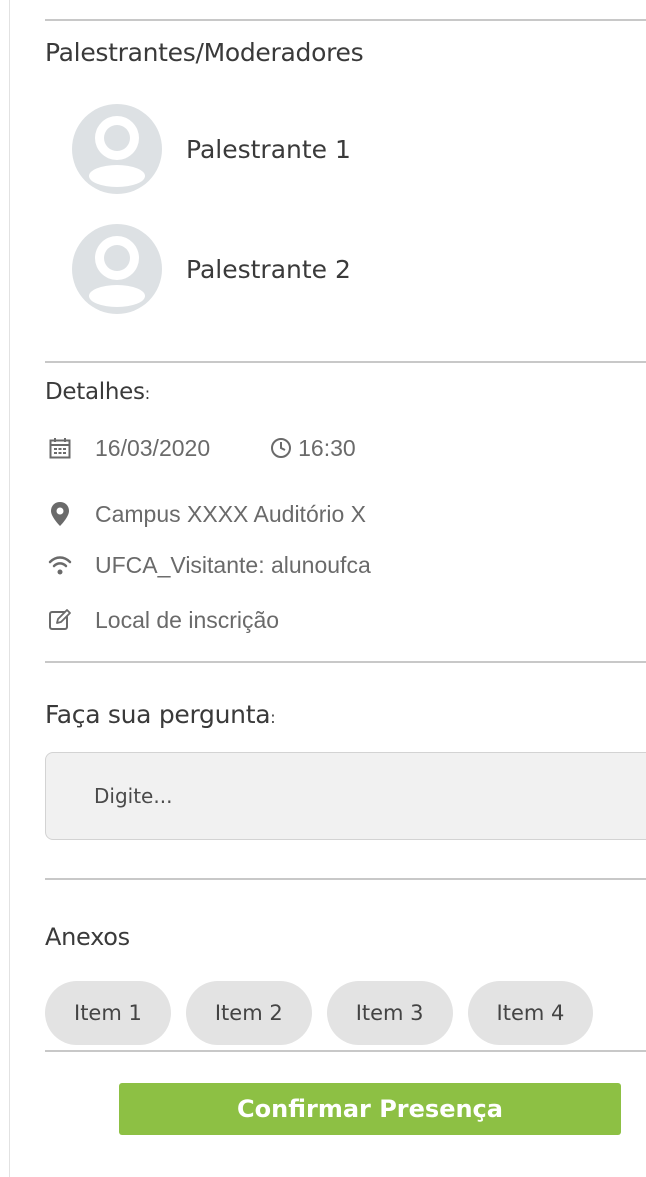  What do you see at coordinates (233, 564) in the screenshot?
I see `wifi-credentials: UFCA_Visitante: alunoufca` at bounding box center [233, 564].